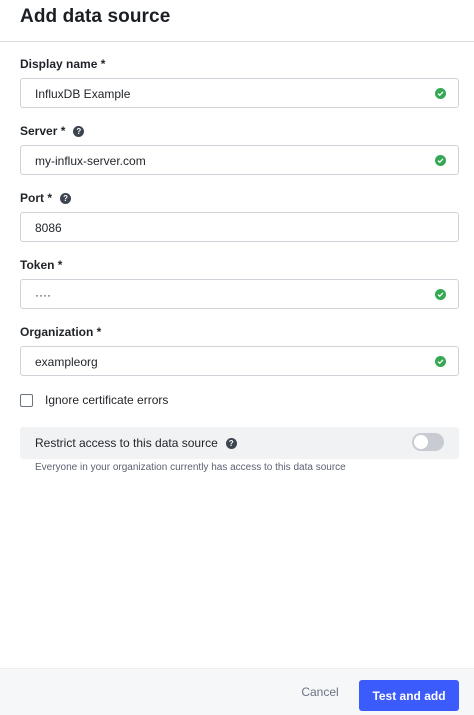 The height and width of the screenshot is (715, 474). What do you see at coordinates (61, 332) in the screenshot?
I see `organization-label: Organization *` at bounding box center [61, 332].